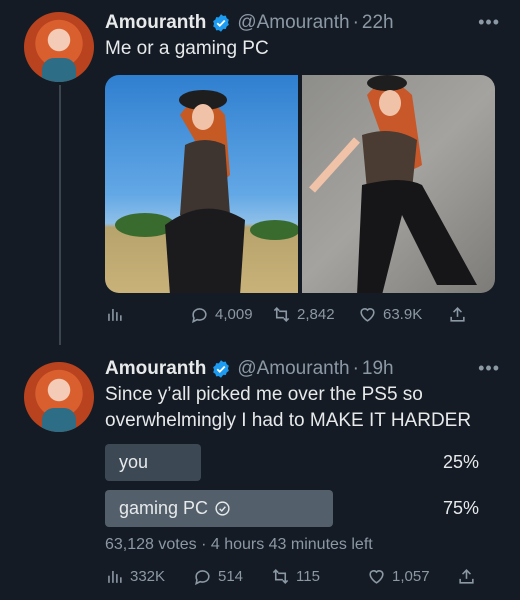  What do you see at coordinates (134, 462) in the screenshot?
I see `poll-option-label: you` at bounding box center [134, 462].